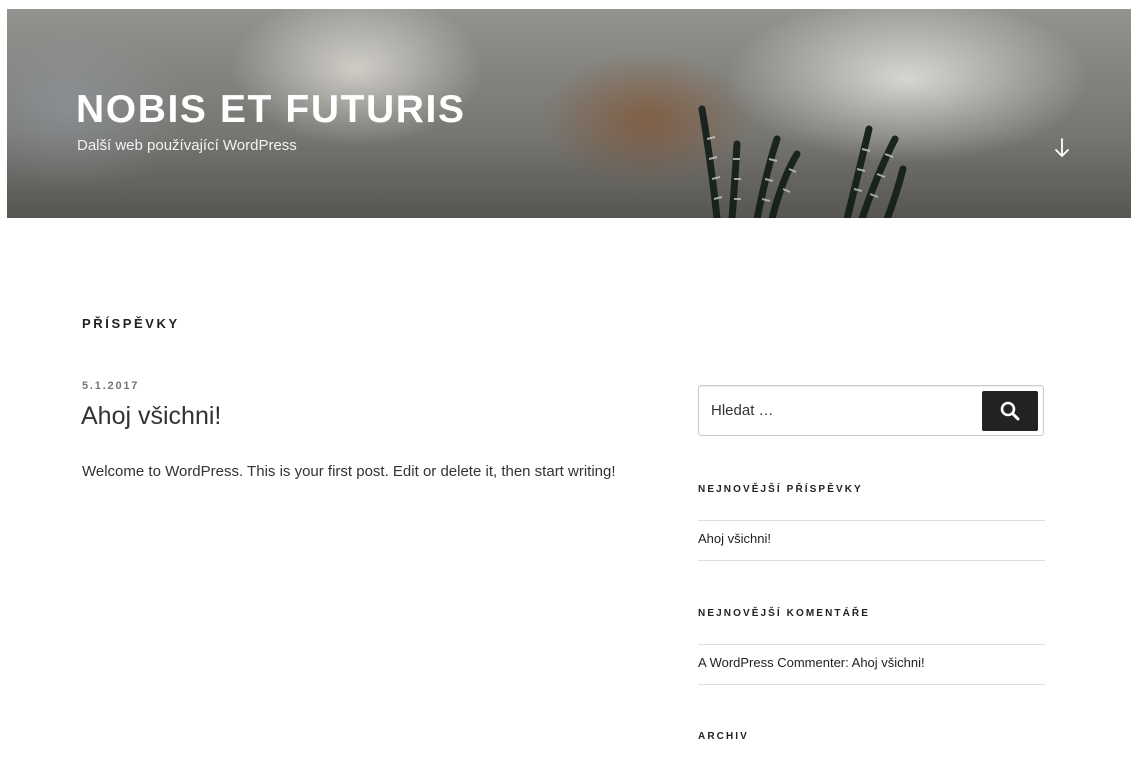 The width and height of the screenshot is (1131, 763). I want to click on search-button, so click(1010, 411).